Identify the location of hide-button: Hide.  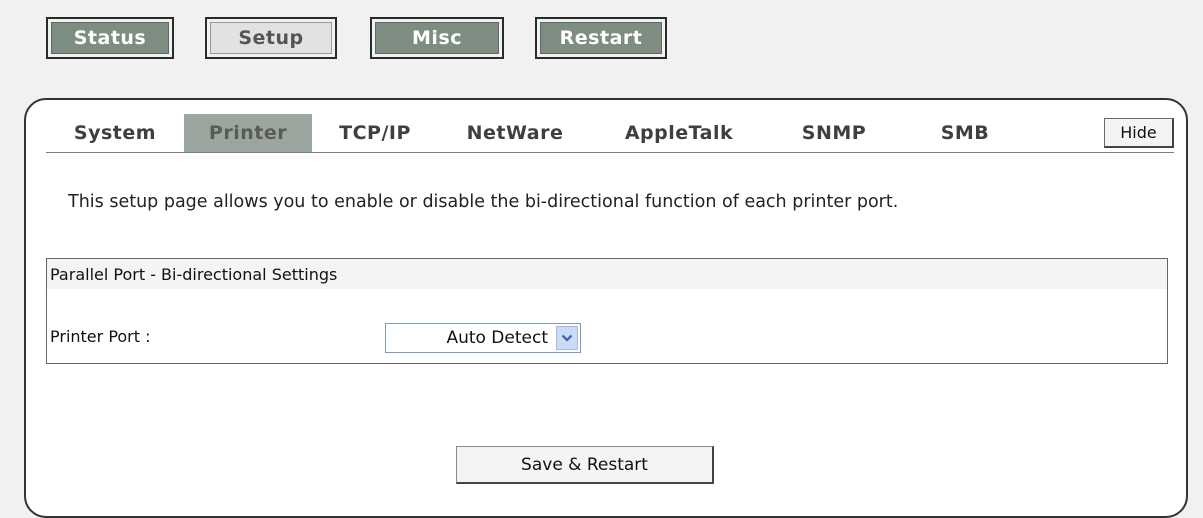
(1139, 133).